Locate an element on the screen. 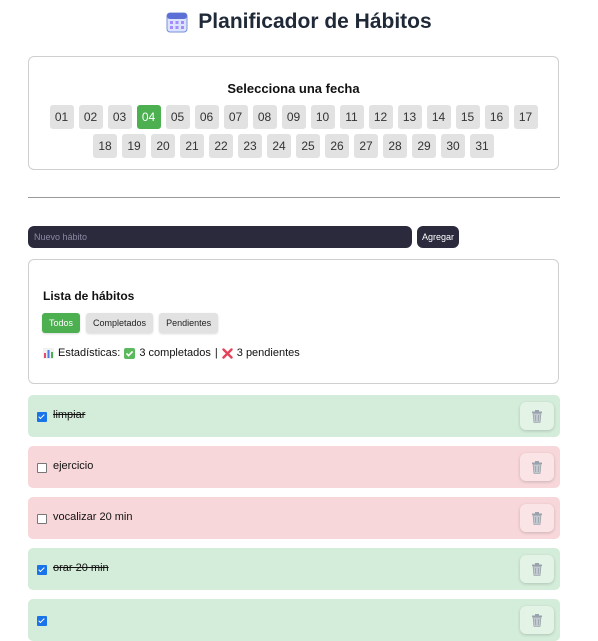 This screenshot has width=598, height=641. day-button-17: 17 is located at coordinates (526, 117).